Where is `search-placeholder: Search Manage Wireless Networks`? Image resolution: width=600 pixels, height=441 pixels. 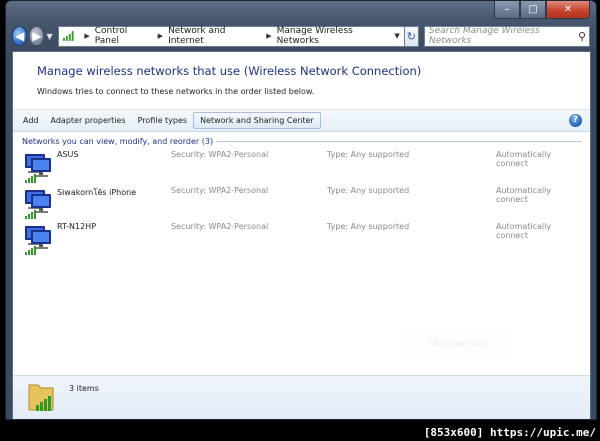
search-placeholder: Search Manage Wireless Networks is located at coordinates (484, 36).